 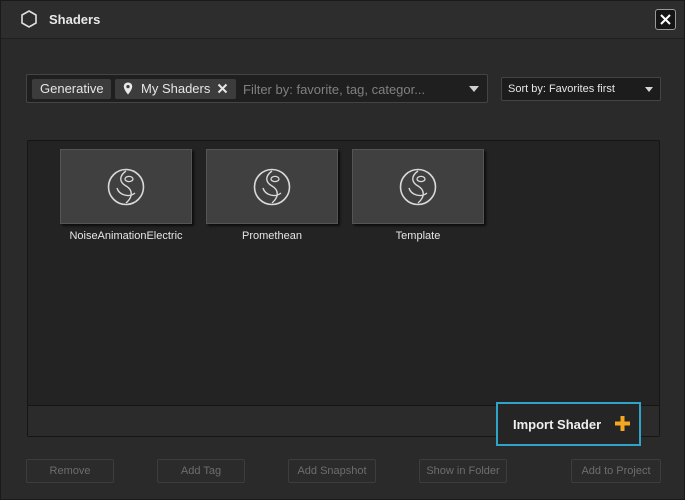 What do you see at coordinates (222, 88) in the screenshot?
I see `remove-tag-icon` at bounding box center [222, 88].